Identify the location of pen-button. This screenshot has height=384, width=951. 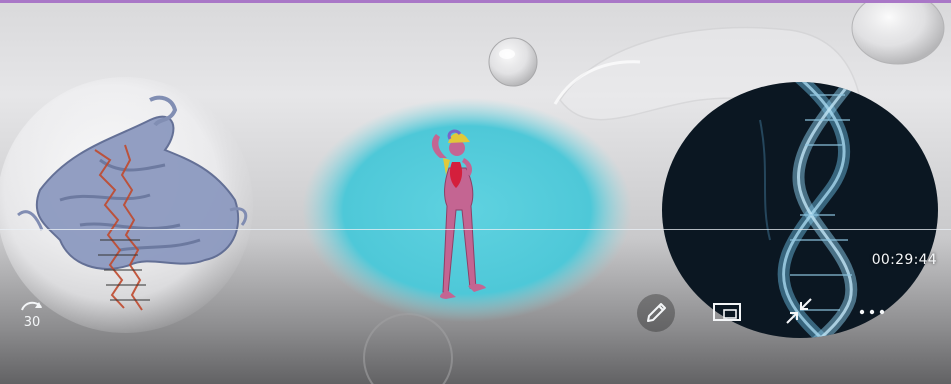
(656, 313).